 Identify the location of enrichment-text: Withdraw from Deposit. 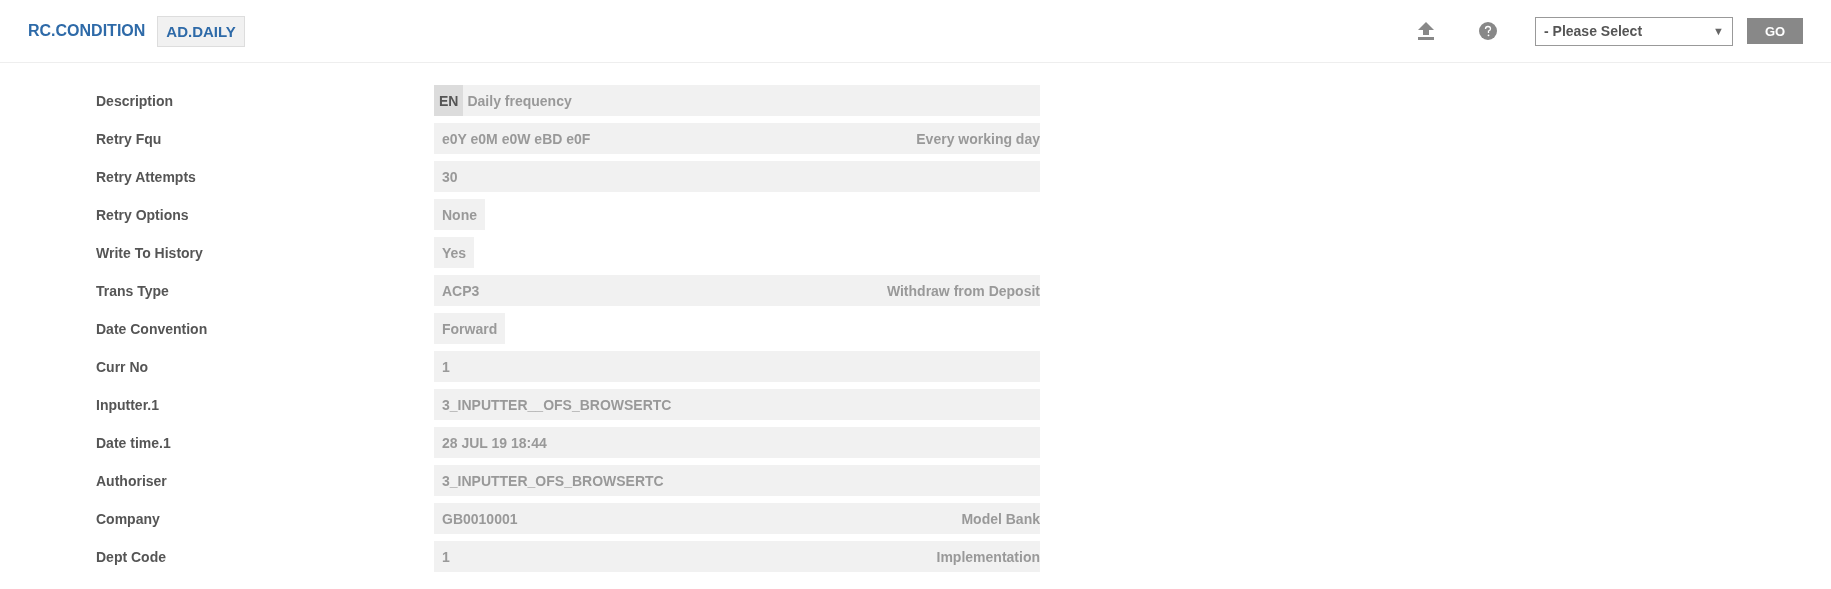
(963, 290).